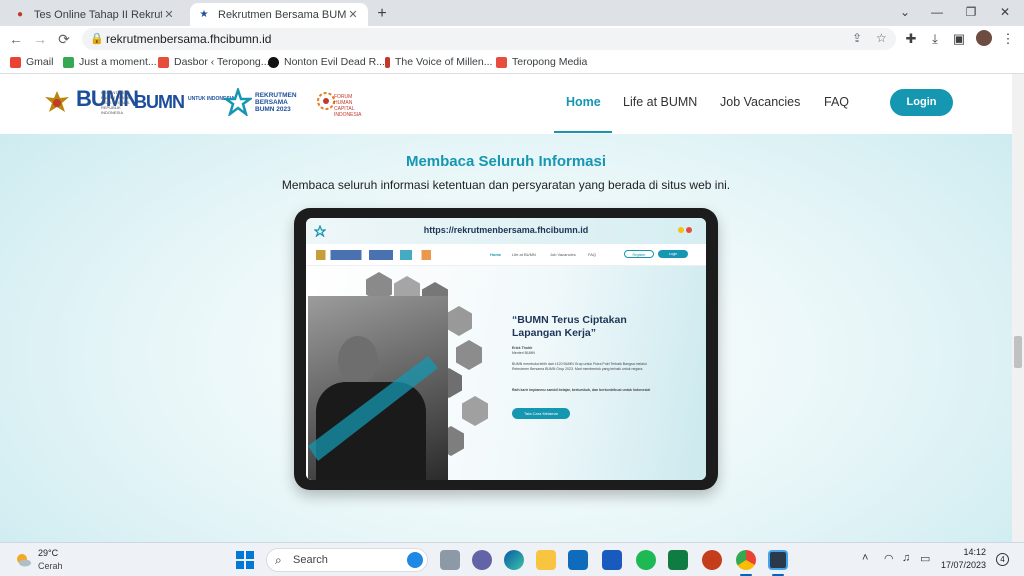 This screenshot has width=1024, height=576. Describe the element at coordinates (569, 326) in the screenshot. I see `tablet-quote: “BUMN Terus Ciptakan Lapangan Kerja”` at that location.